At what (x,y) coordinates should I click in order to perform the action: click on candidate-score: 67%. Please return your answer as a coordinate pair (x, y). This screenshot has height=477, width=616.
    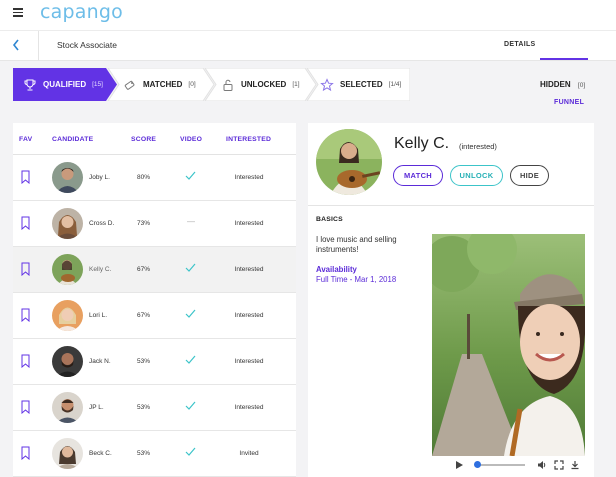
    Looking at the image, I should click on (144, 315).